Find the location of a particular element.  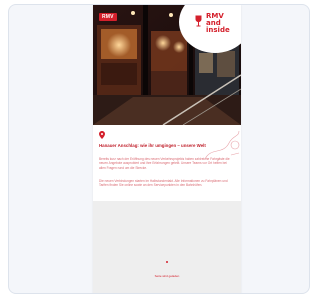

wine-glass-icon is located at coordinates (198, 21).